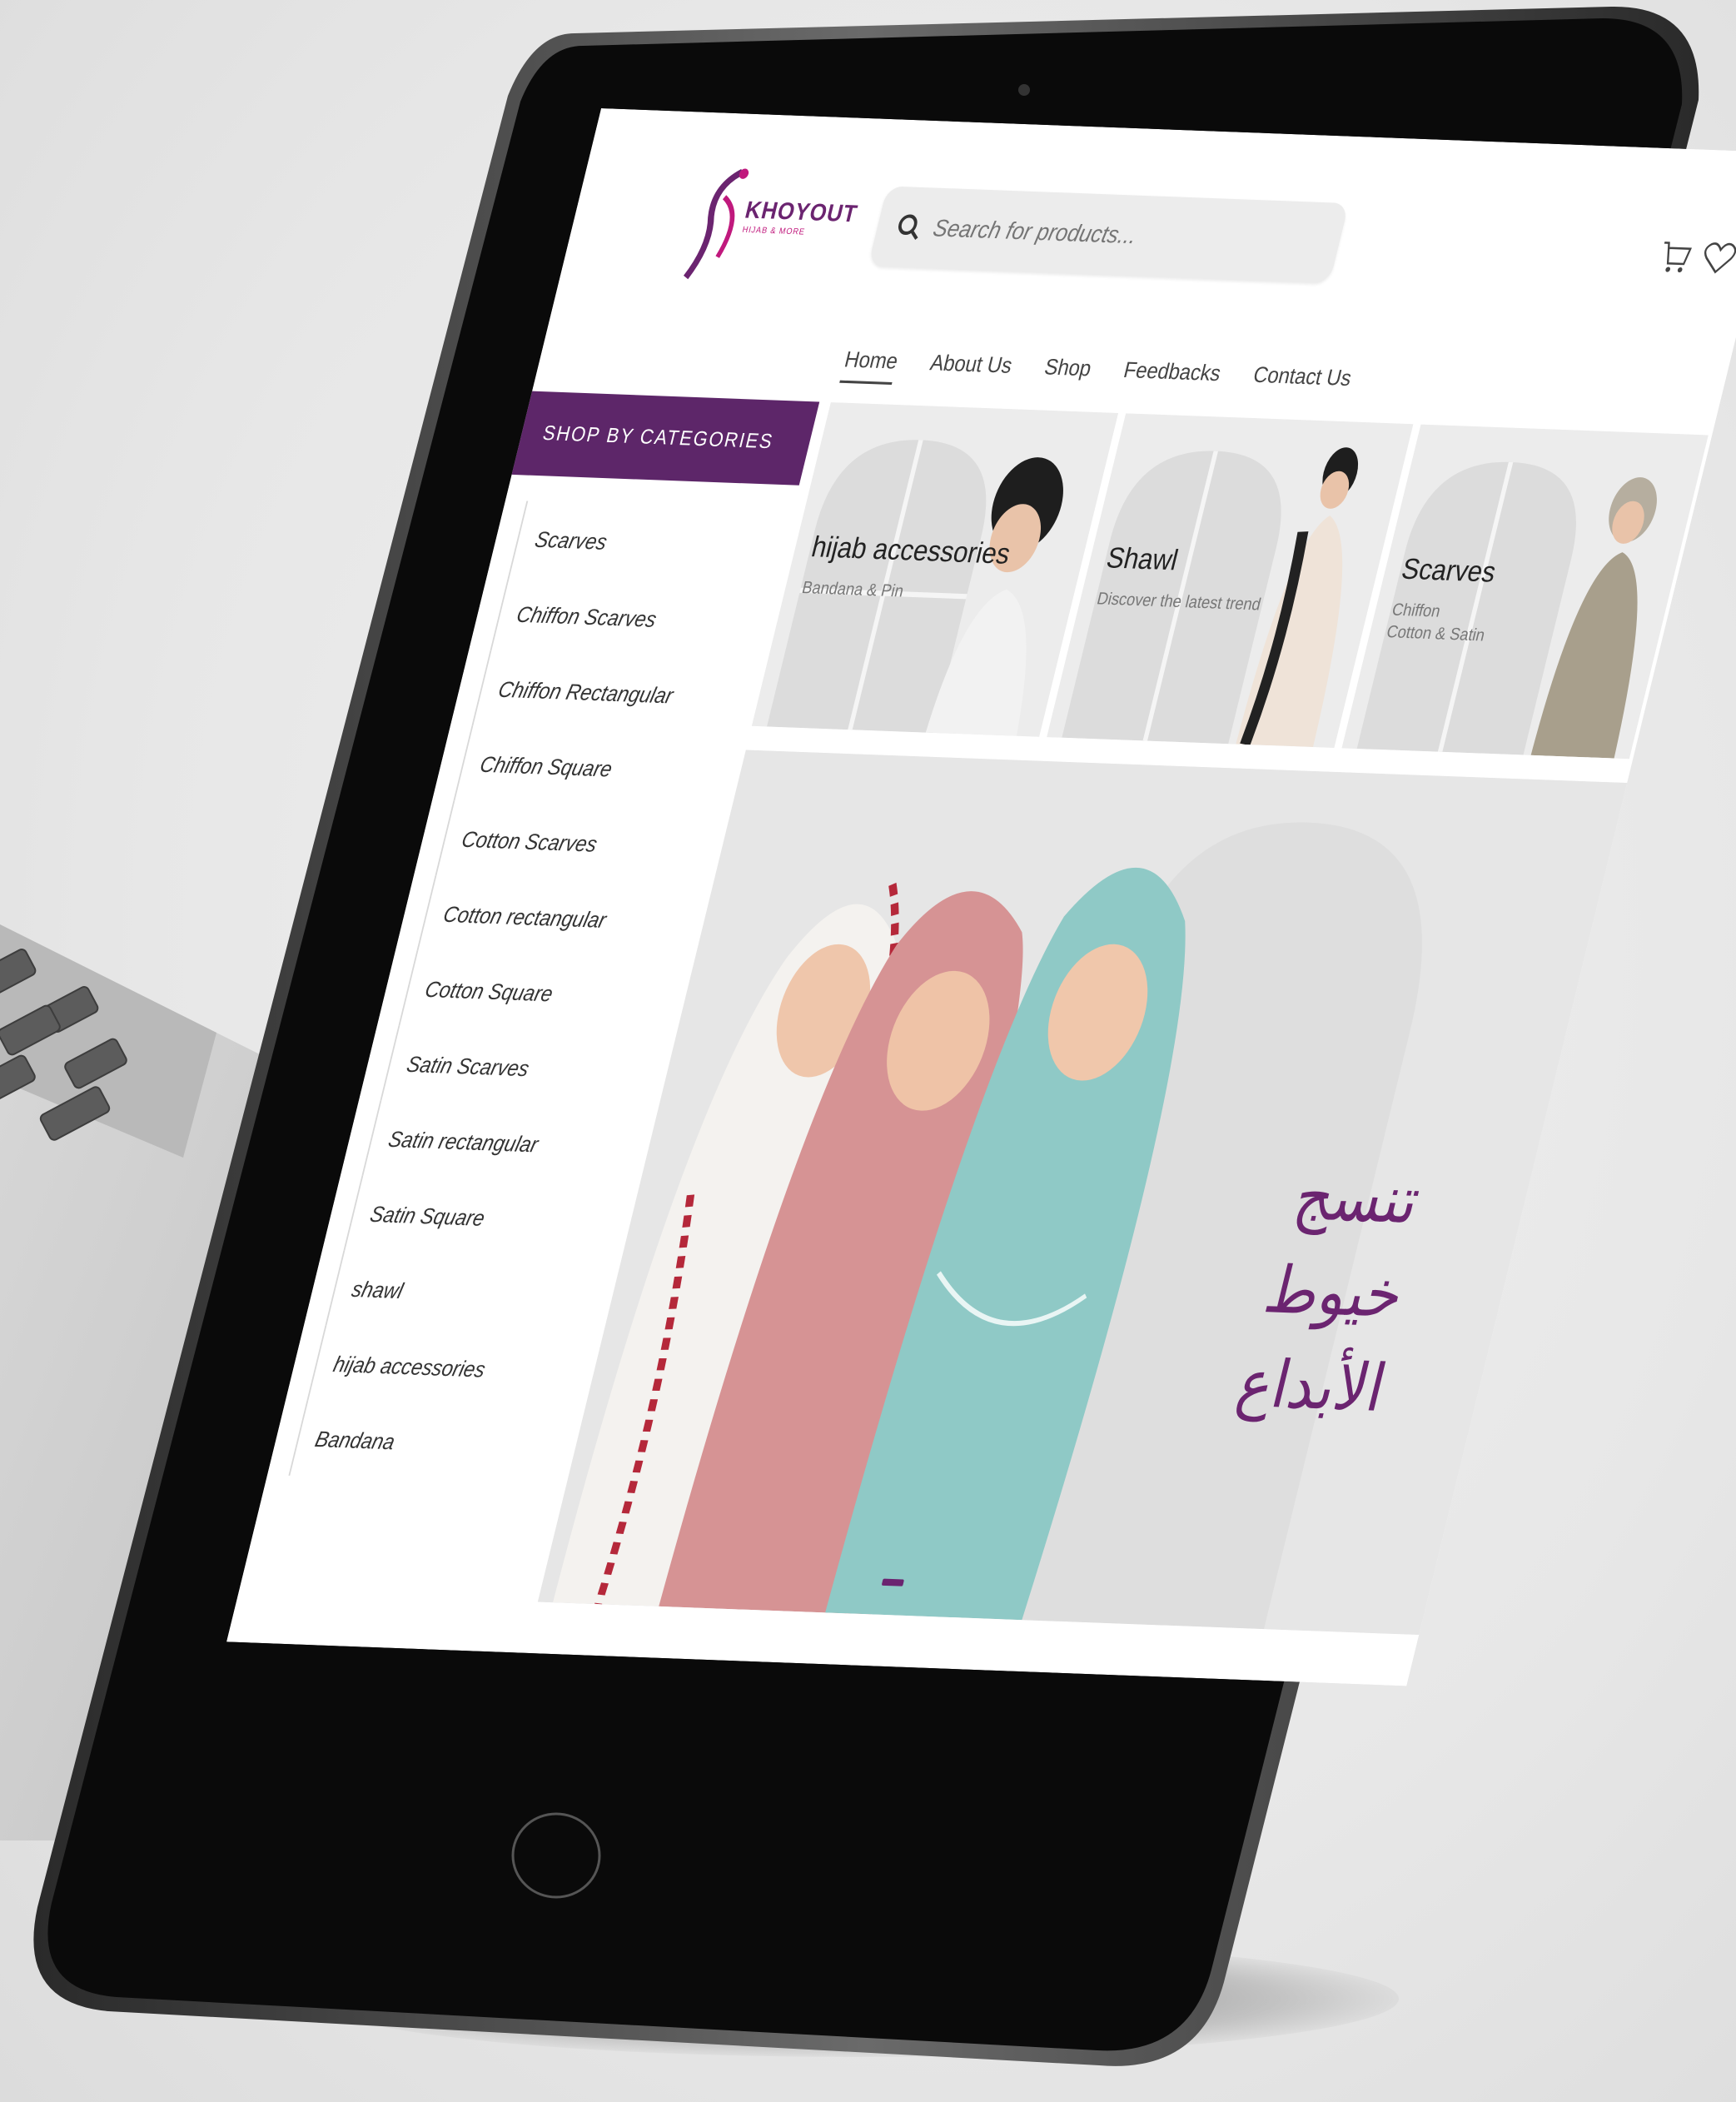  I want to click on nav-contact-us: Contact Us, so click(1302, 376).